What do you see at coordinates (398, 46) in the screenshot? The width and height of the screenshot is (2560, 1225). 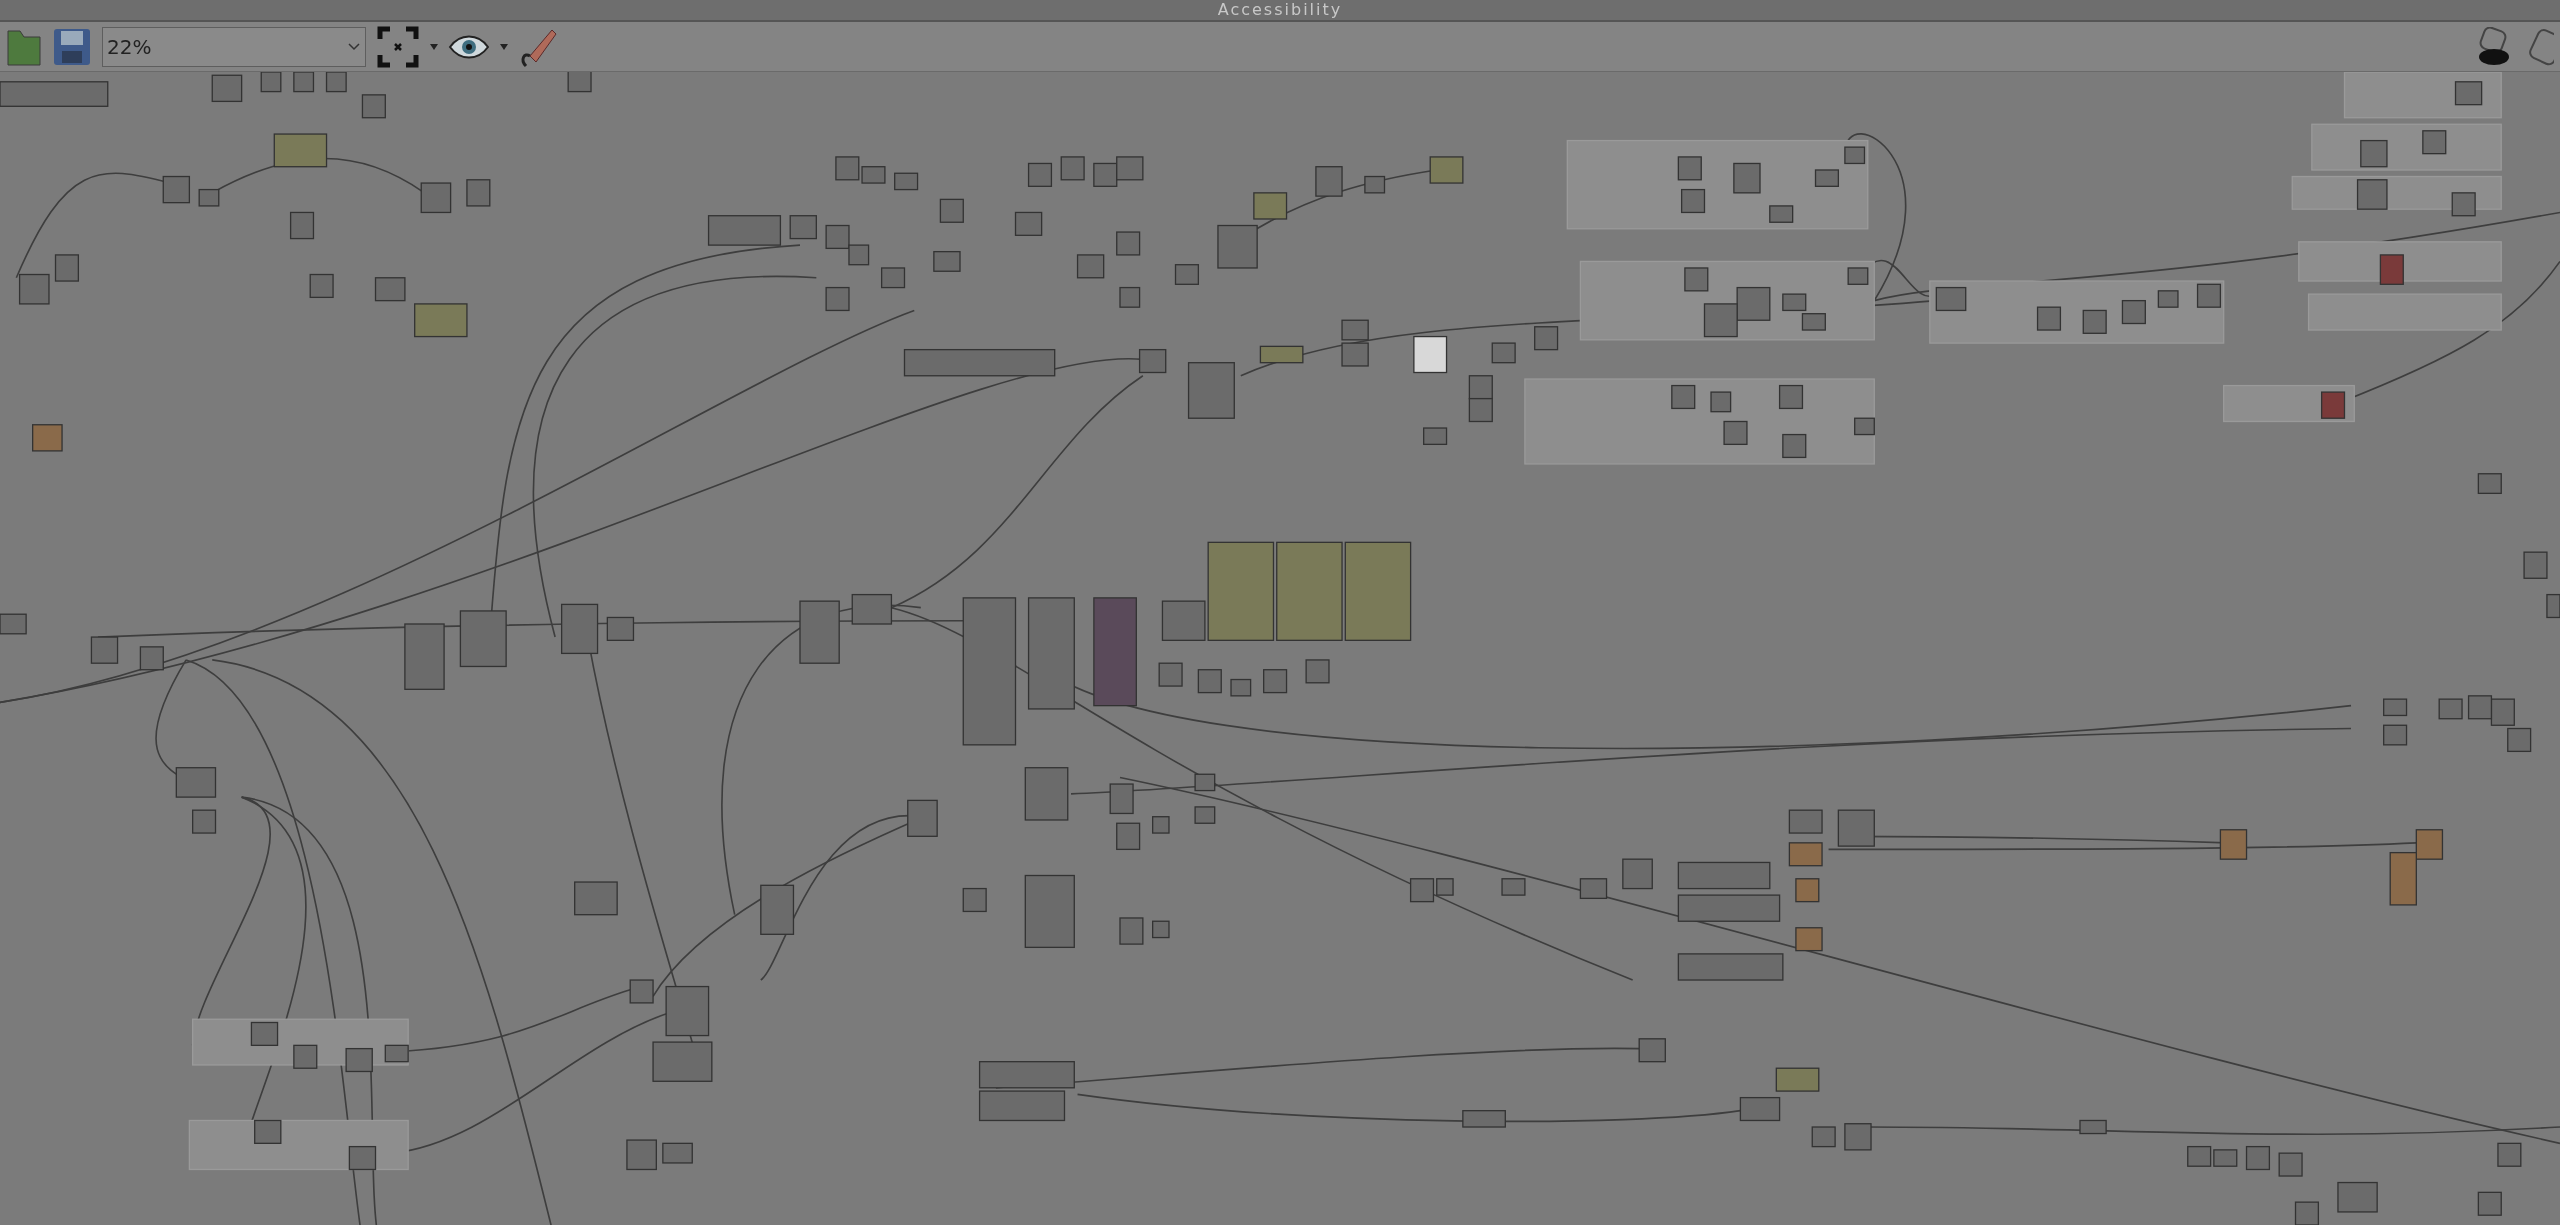 I see `zoom-extents-icon` at bounding box center [398, 46].